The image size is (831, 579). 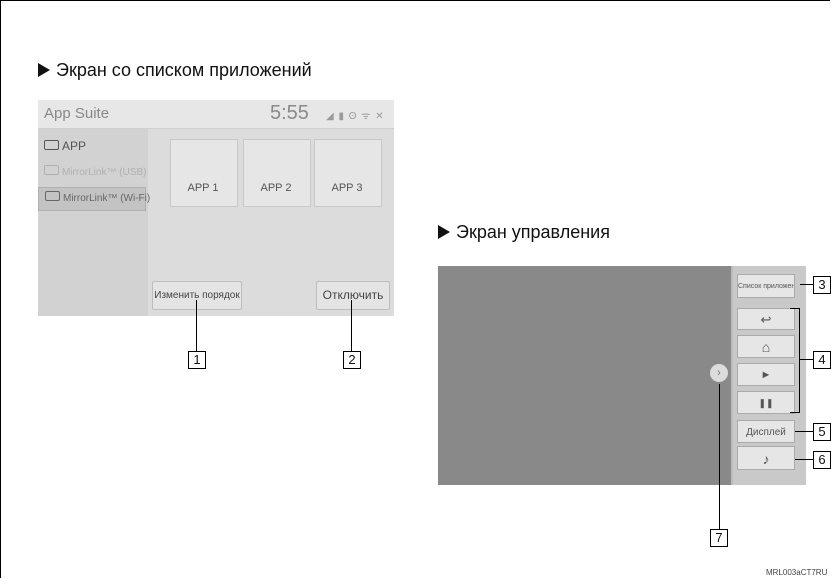 I want to click on callout-4: 4, so click(x=822, y=360).